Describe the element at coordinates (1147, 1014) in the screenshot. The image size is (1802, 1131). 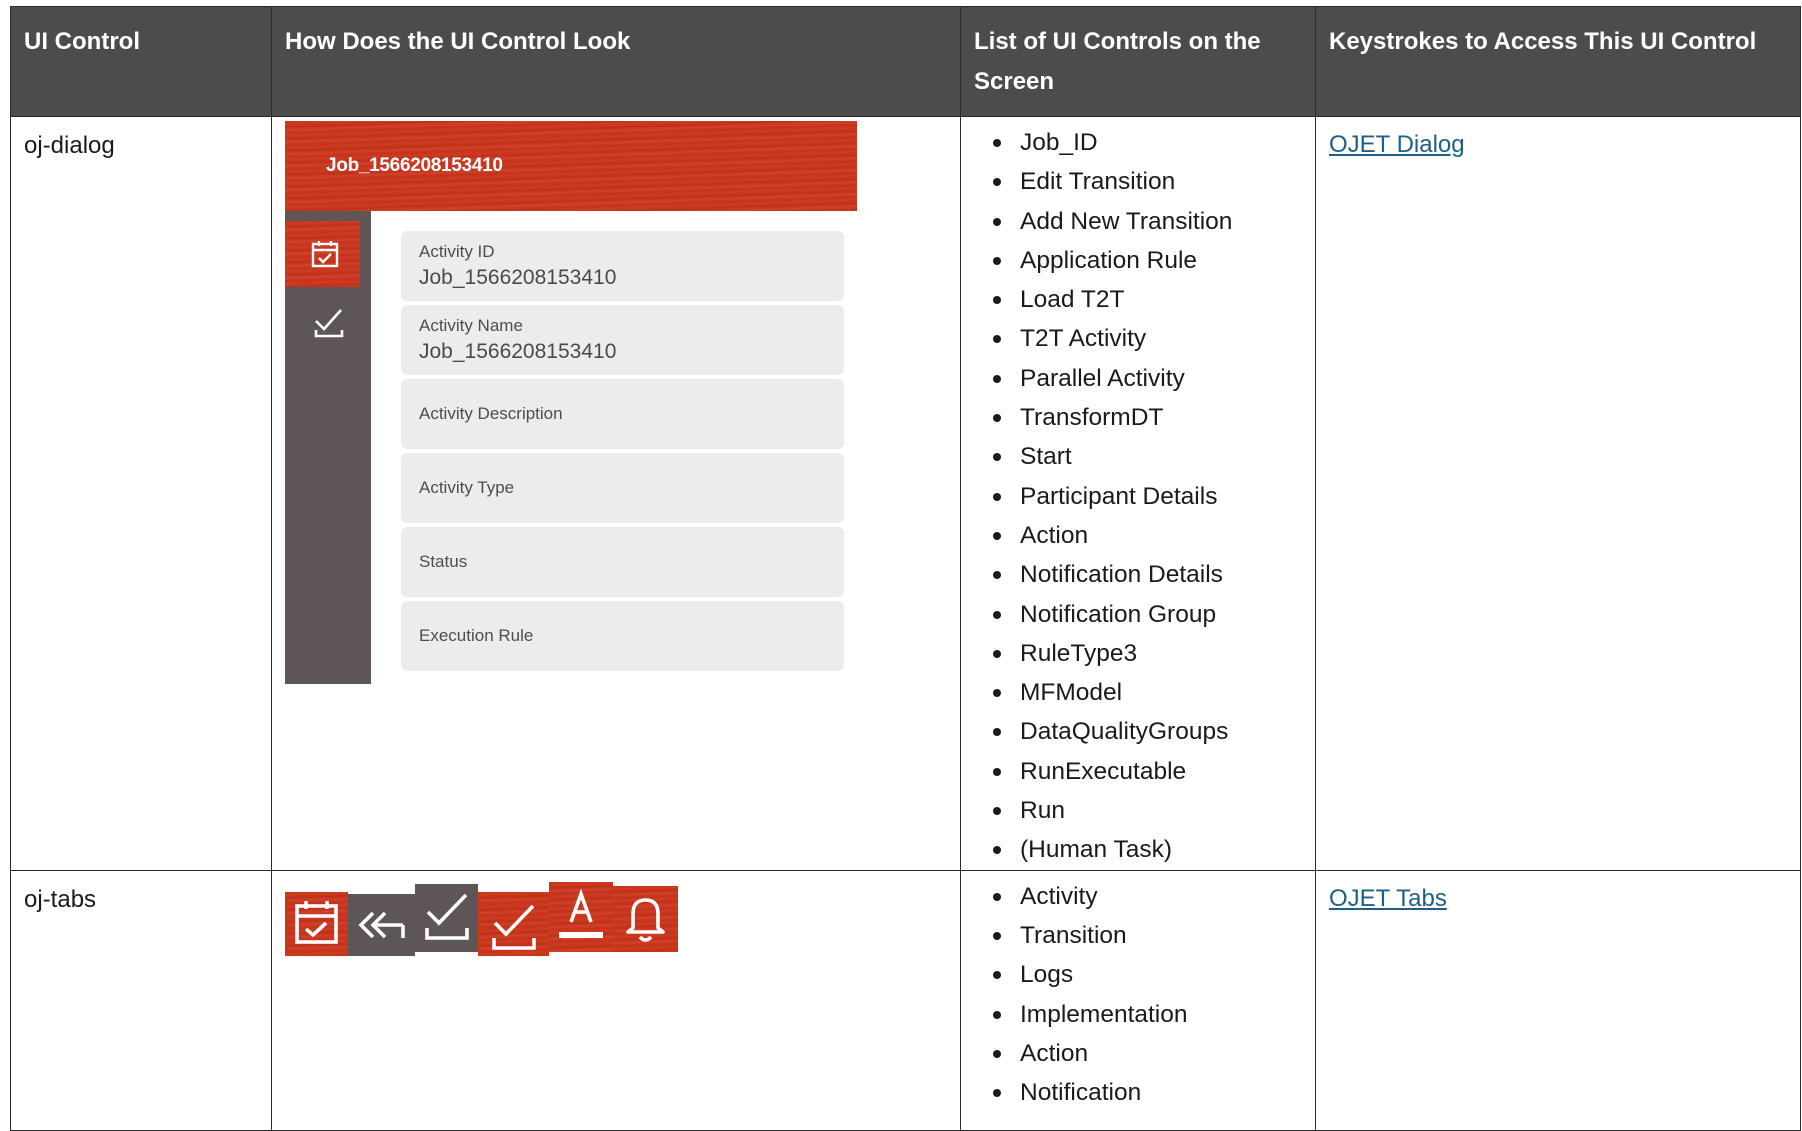
I see `list-item: Implementation` at that location.